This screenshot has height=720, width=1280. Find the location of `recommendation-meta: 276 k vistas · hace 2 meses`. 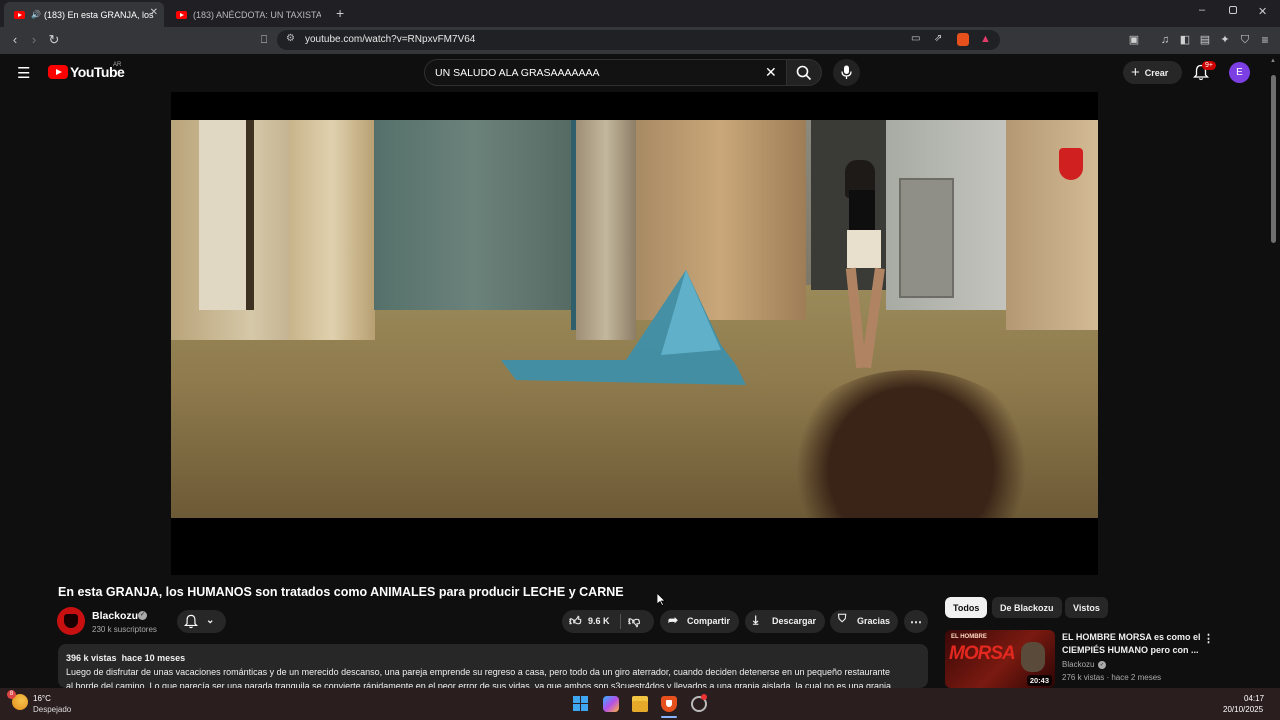

recommendation-meta: 276 k vistas · hace 2 meses is located at coordinates (1112, 677).